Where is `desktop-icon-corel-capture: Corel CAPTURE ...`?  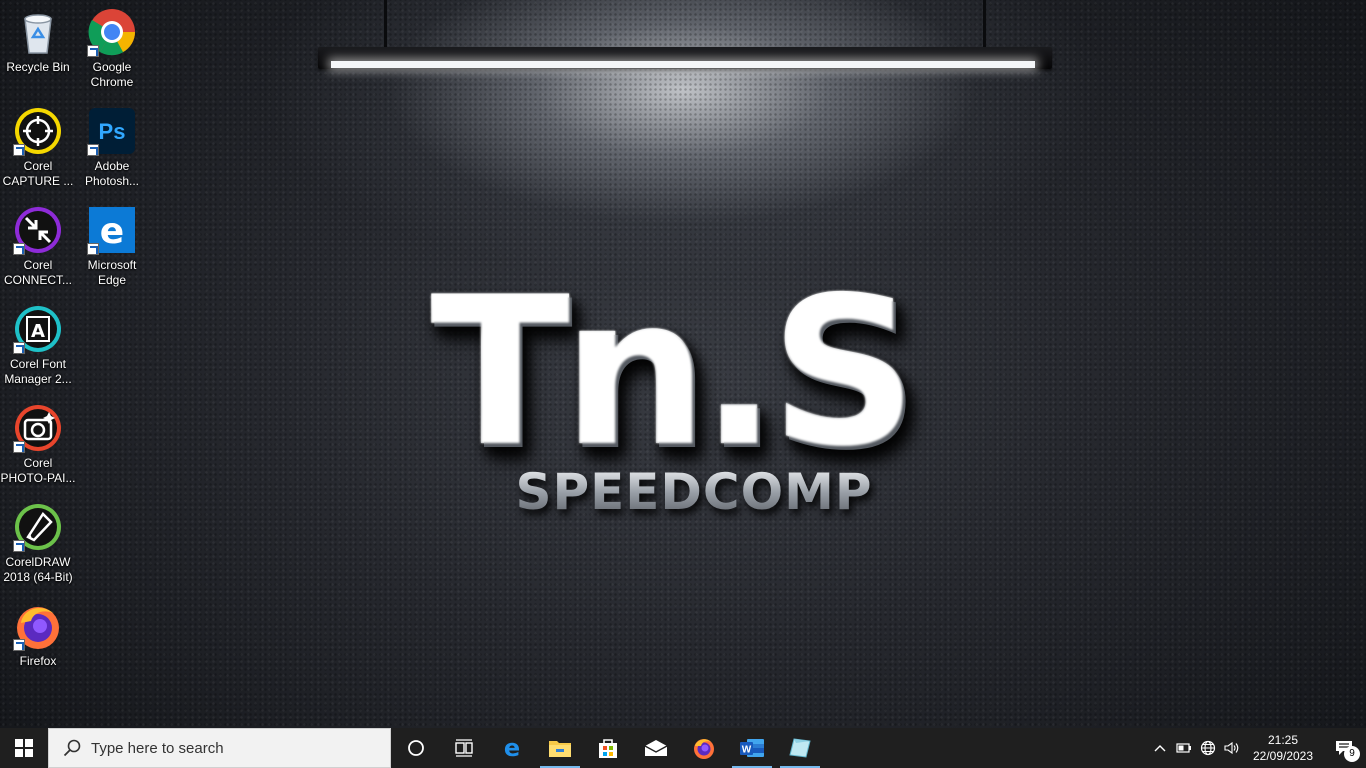
desktop-icon-corel-capture: Corel CAPTURE ... is located at coordinates (38, 149).